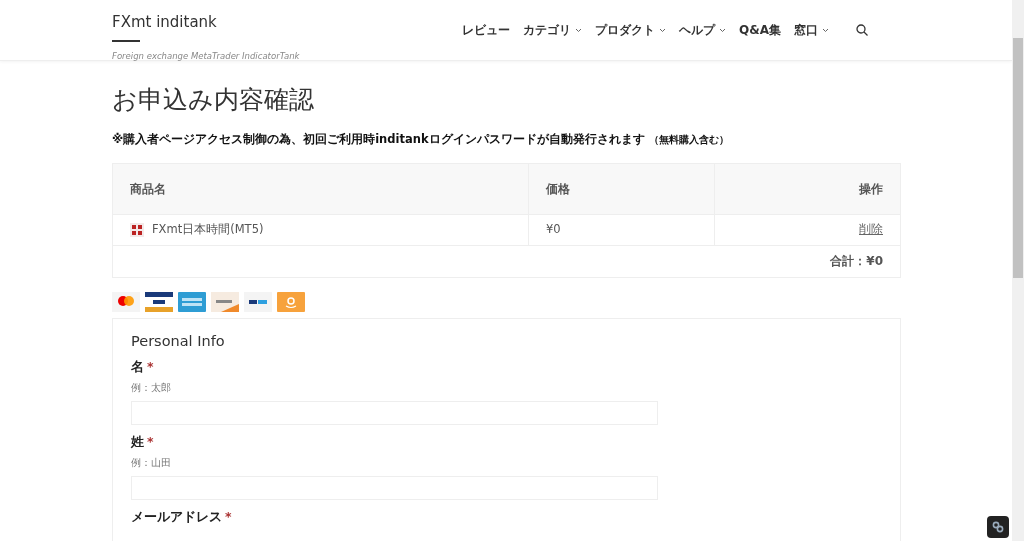 This screenshot has height=541, width=1024. Describe the element at coordinates (206, 56) in the screenshot. I see `site-tagline: Foreign exchange MetaTrader IndicatorTank` at that location.